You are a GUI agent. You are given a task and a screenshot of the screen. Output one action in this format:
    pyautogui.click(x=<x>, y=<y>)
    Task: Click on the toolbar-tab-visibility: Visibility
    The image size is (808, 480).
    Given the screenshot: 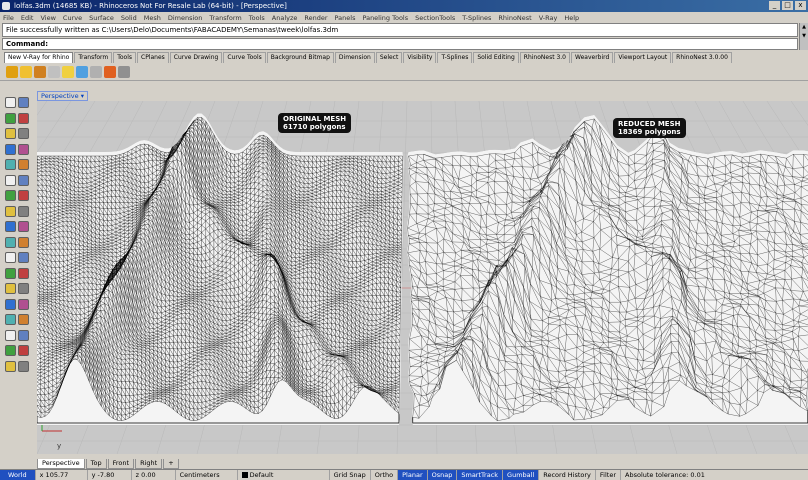 What is the action you would take?
    pyautogui.click(x=420, y=57)
    